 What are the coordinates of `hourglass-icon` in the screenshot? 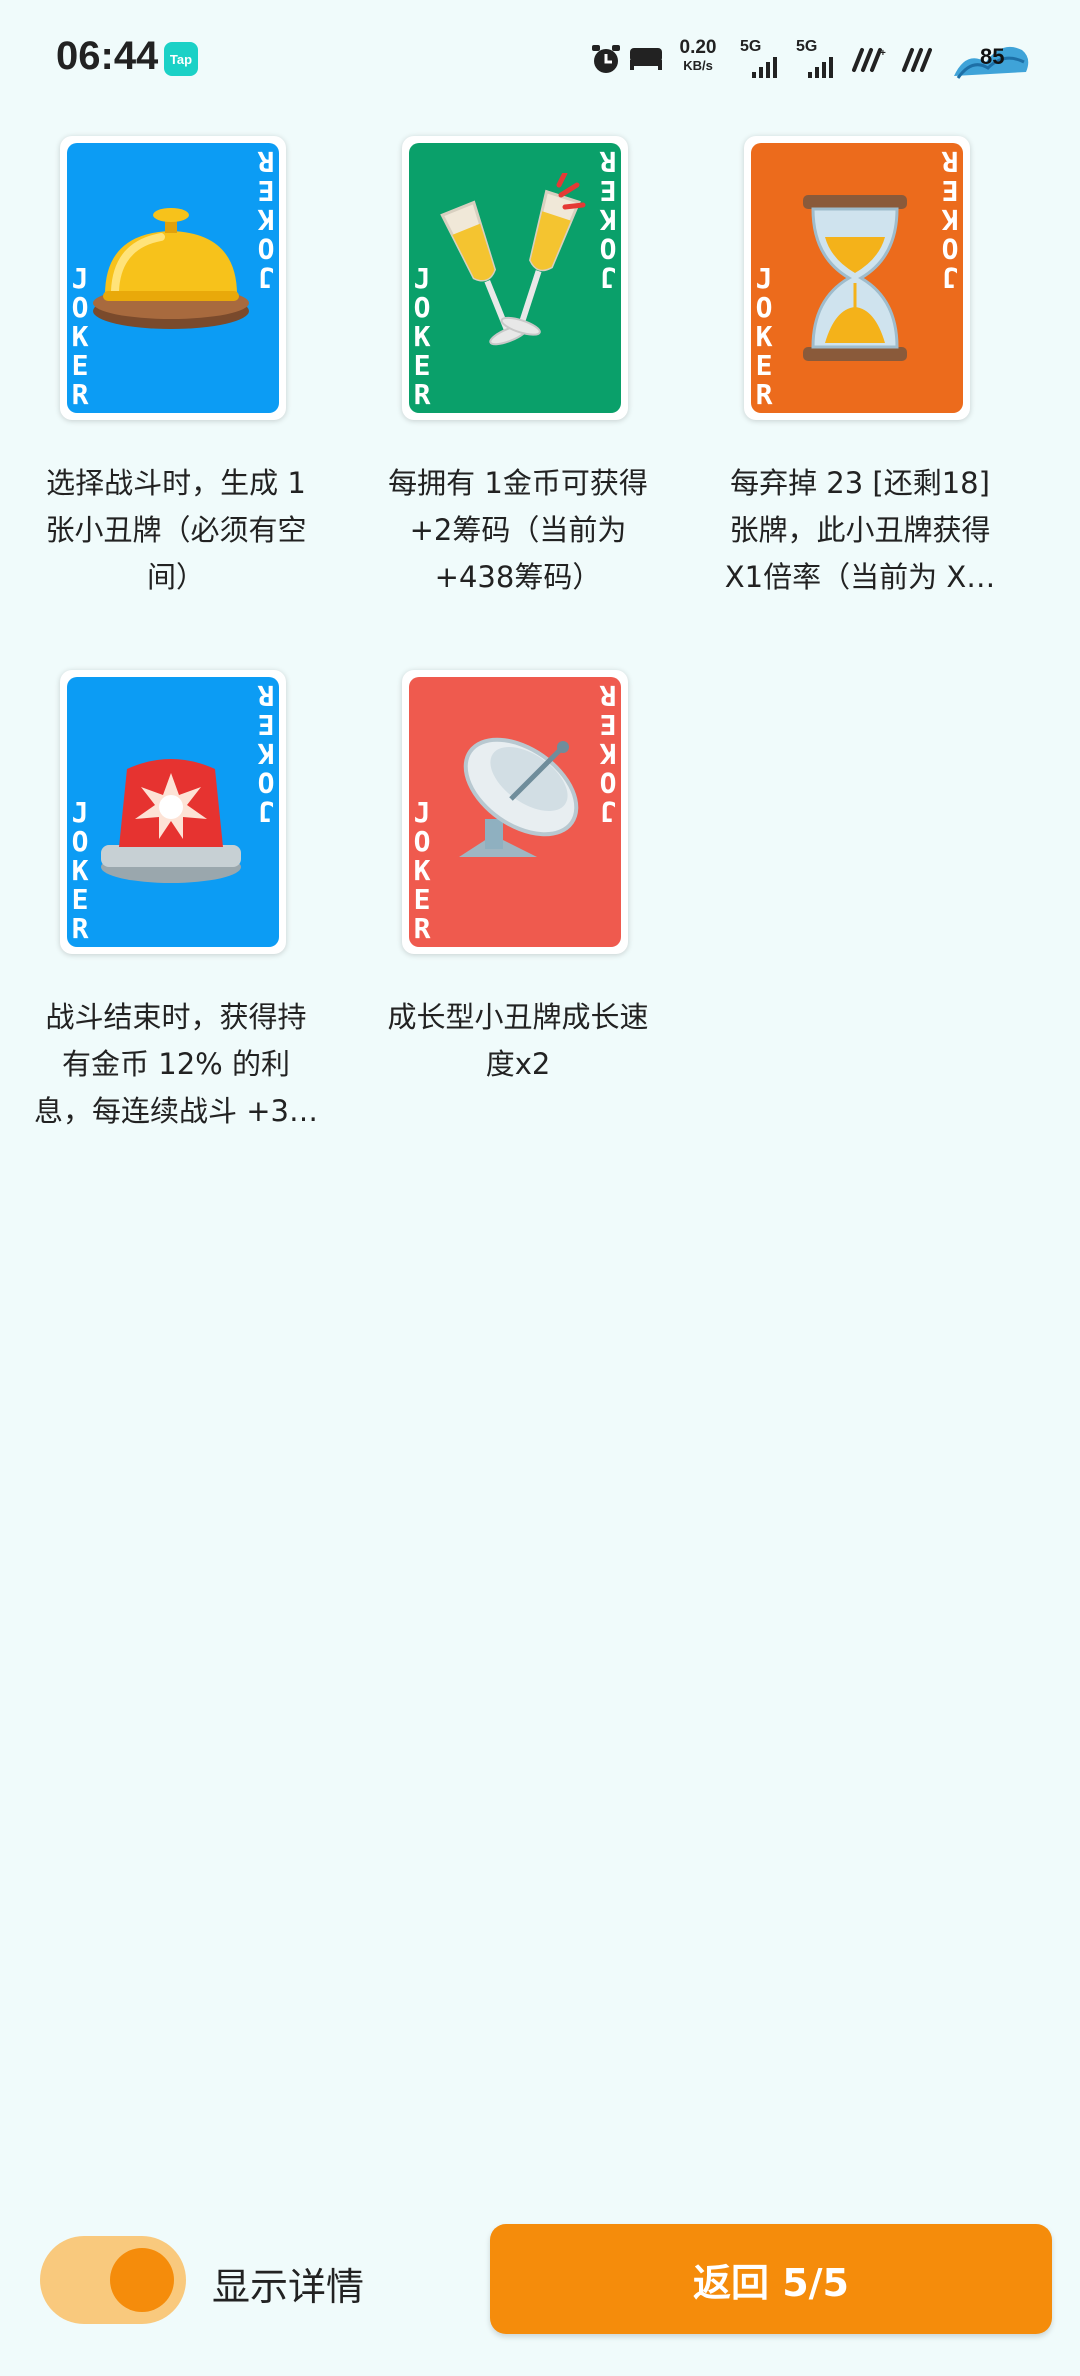 It's located at (855, 278).